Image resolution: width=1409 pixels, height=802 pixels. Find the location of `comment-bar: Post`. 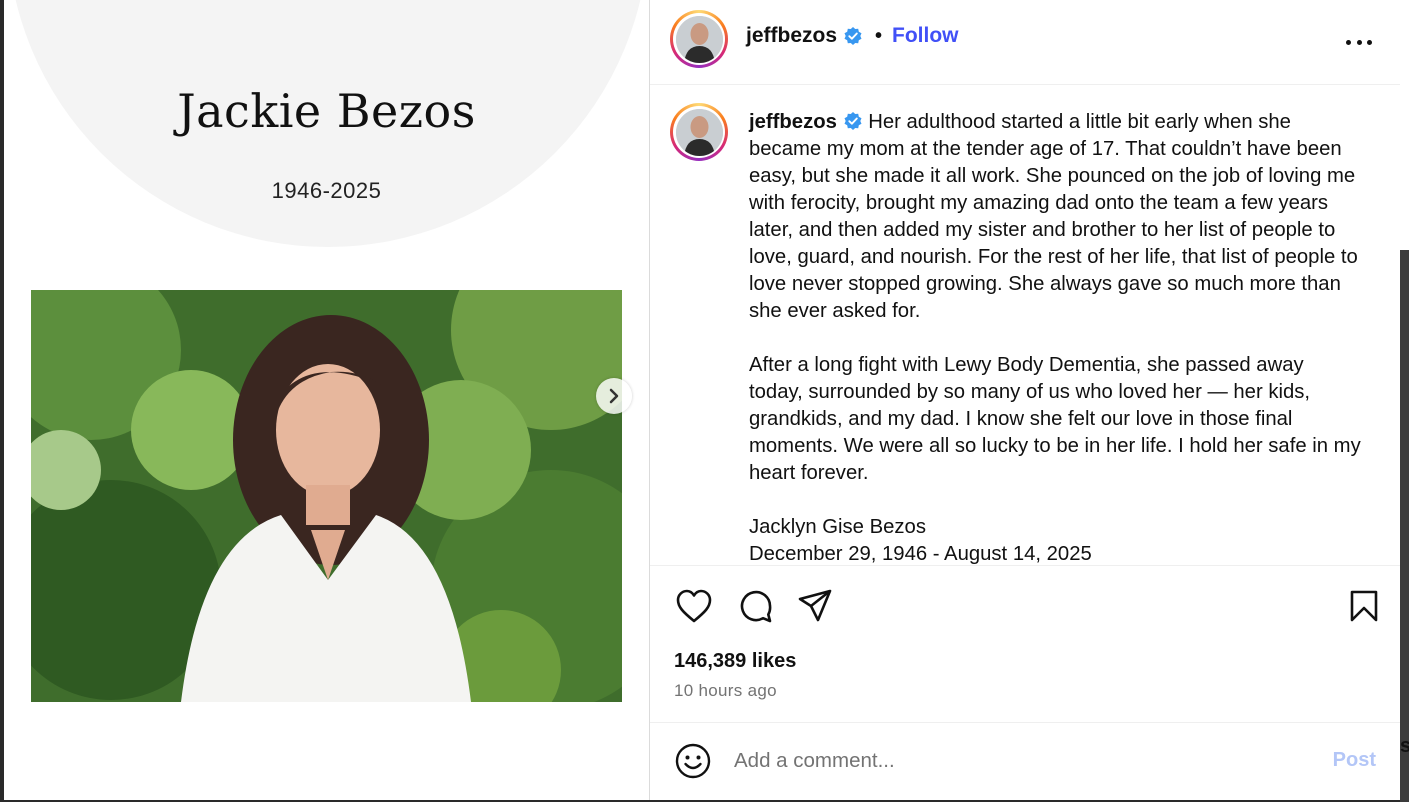

comment-bar: Post is located at coordinates (1025, 761).